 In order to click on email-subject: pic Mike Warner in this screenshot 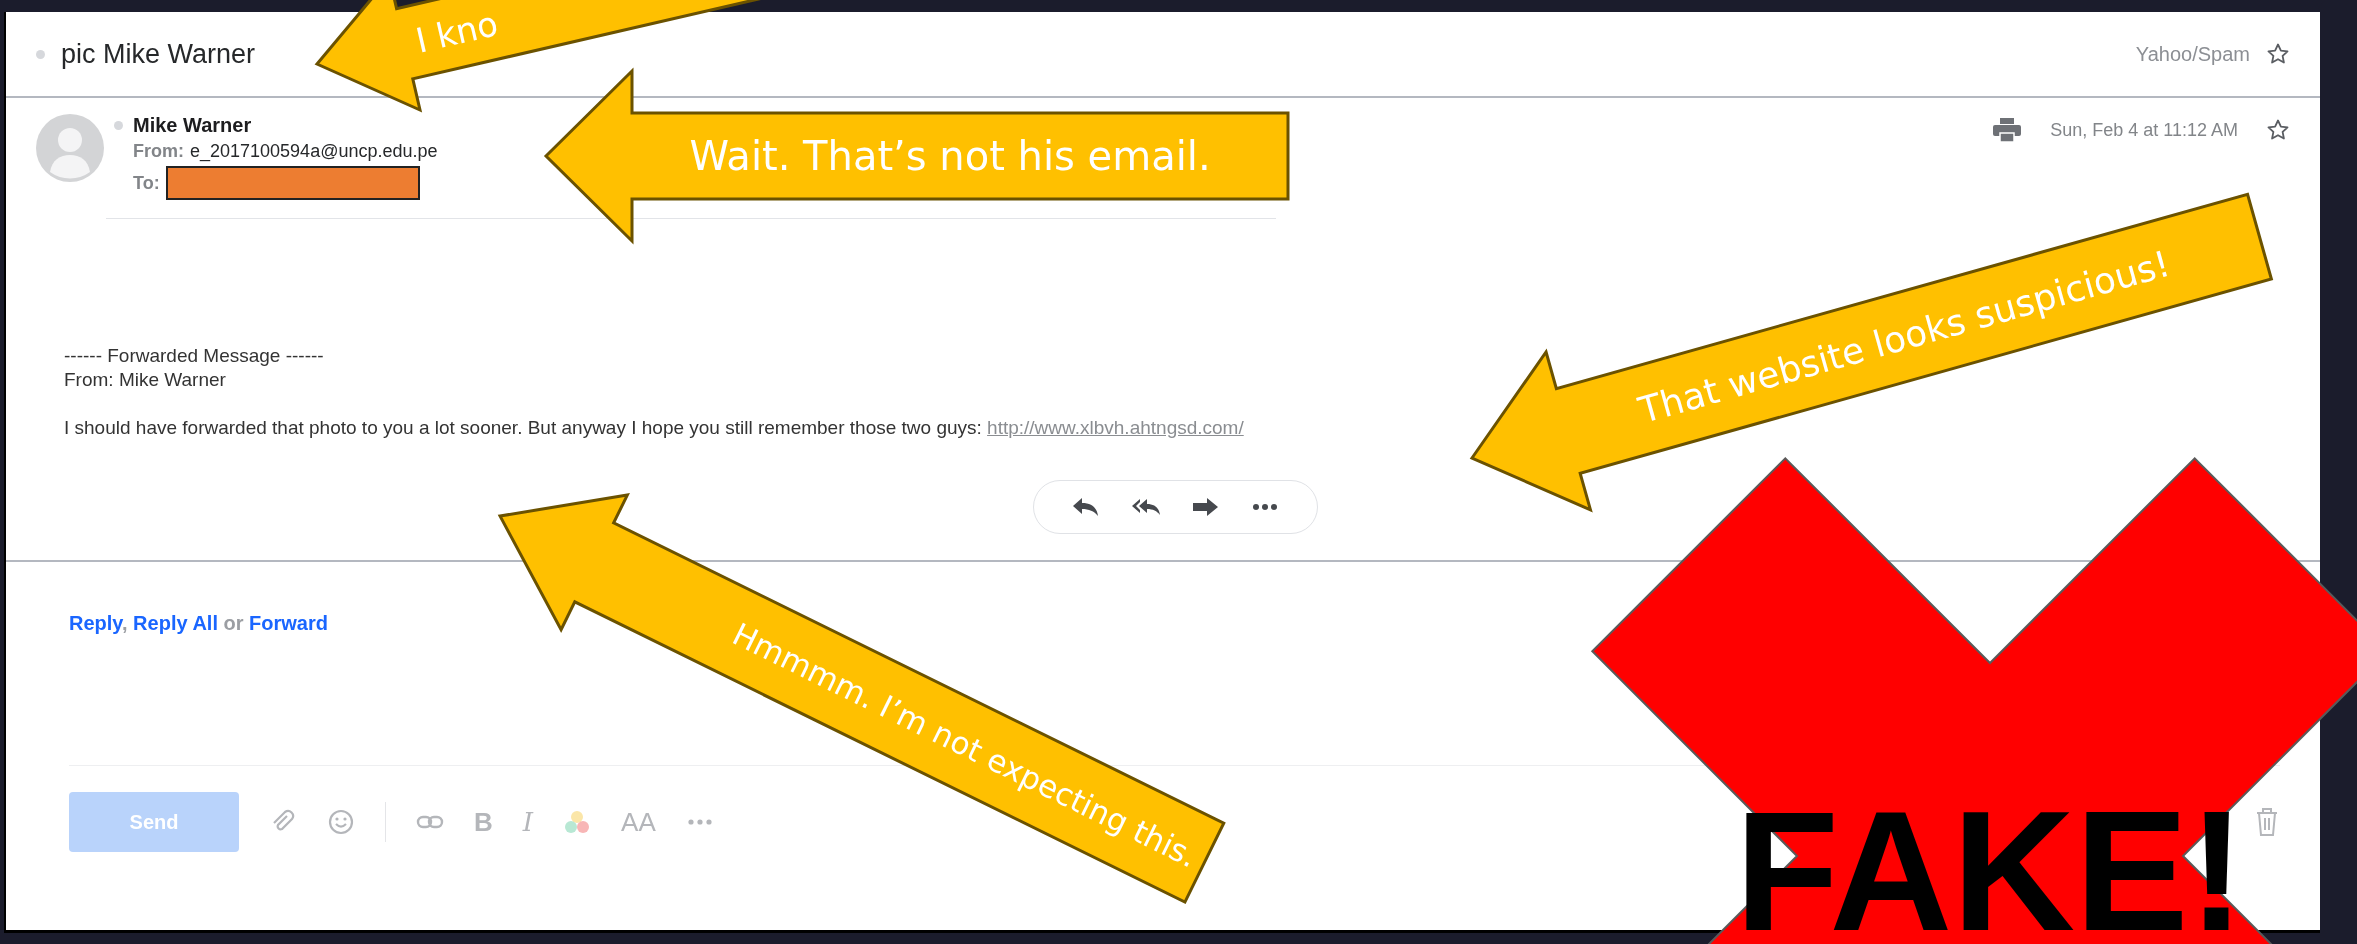, I will do `click(158, 54)`.